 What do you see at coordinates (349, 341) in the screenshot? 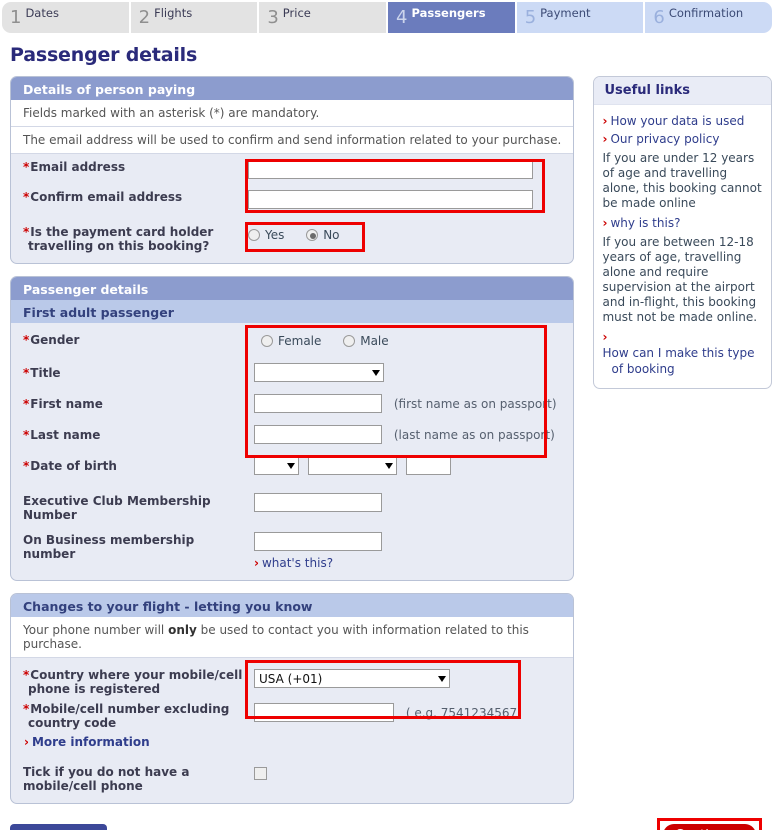
I see `radio-male-icon` at bounding box center [349, 341].